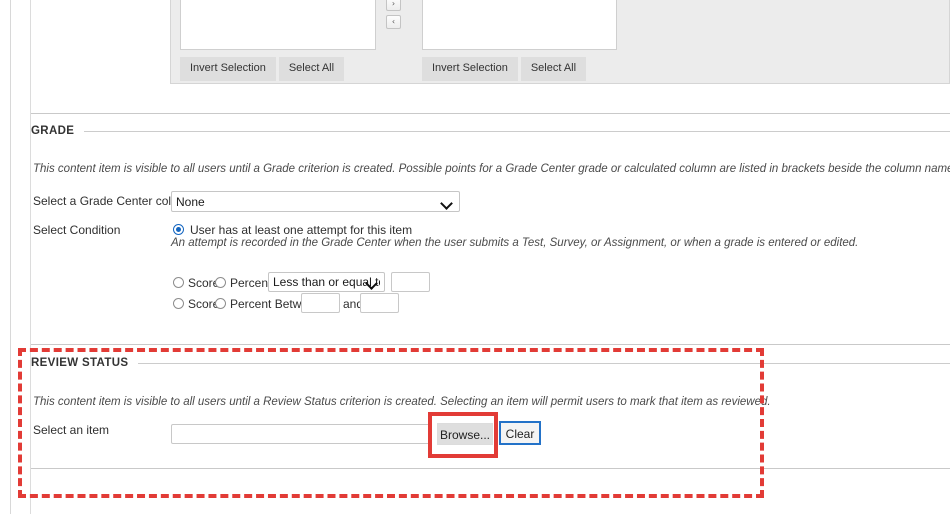 This screenshot has height=514, width=950. Describe the element at coordinates (178, 282) in the screenshot. I see `score-radio-row1` at that location.